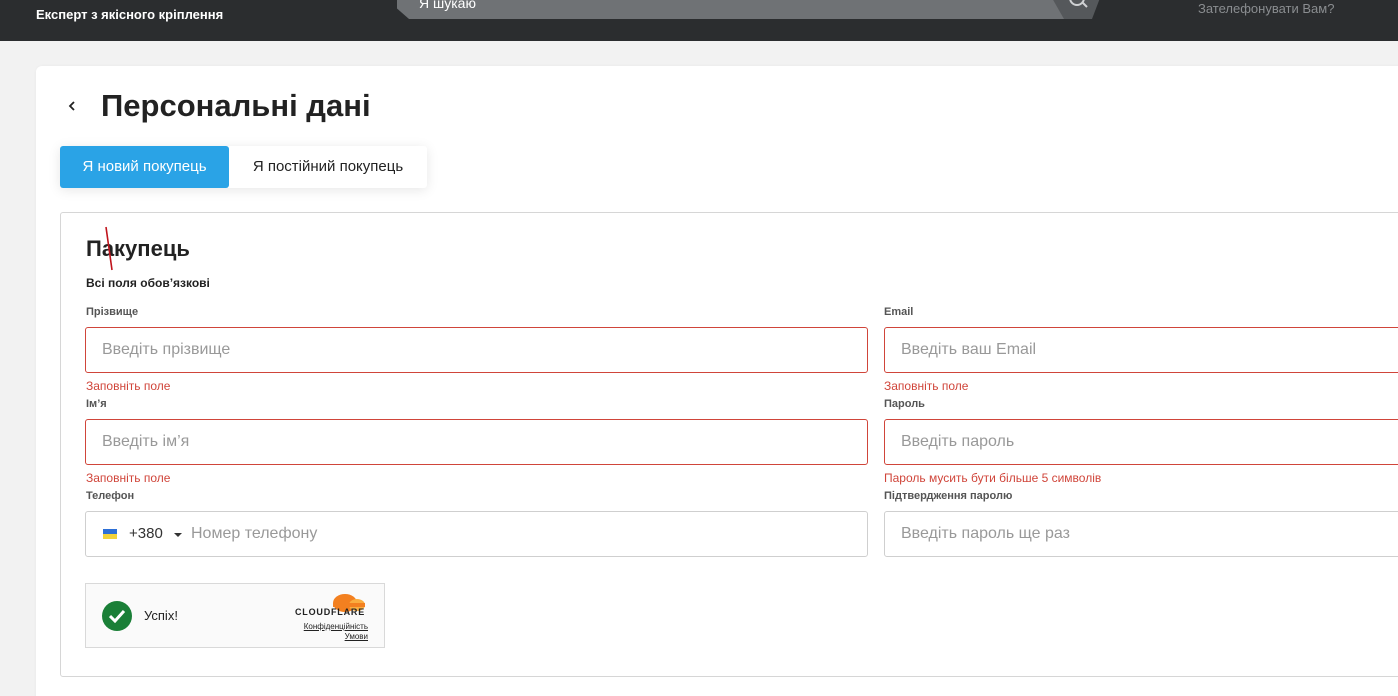  What do you see at coordinates (128, 386) in the screenshot?
I see `surname-error: Заповніть поле` at bounding box center [128, 386].